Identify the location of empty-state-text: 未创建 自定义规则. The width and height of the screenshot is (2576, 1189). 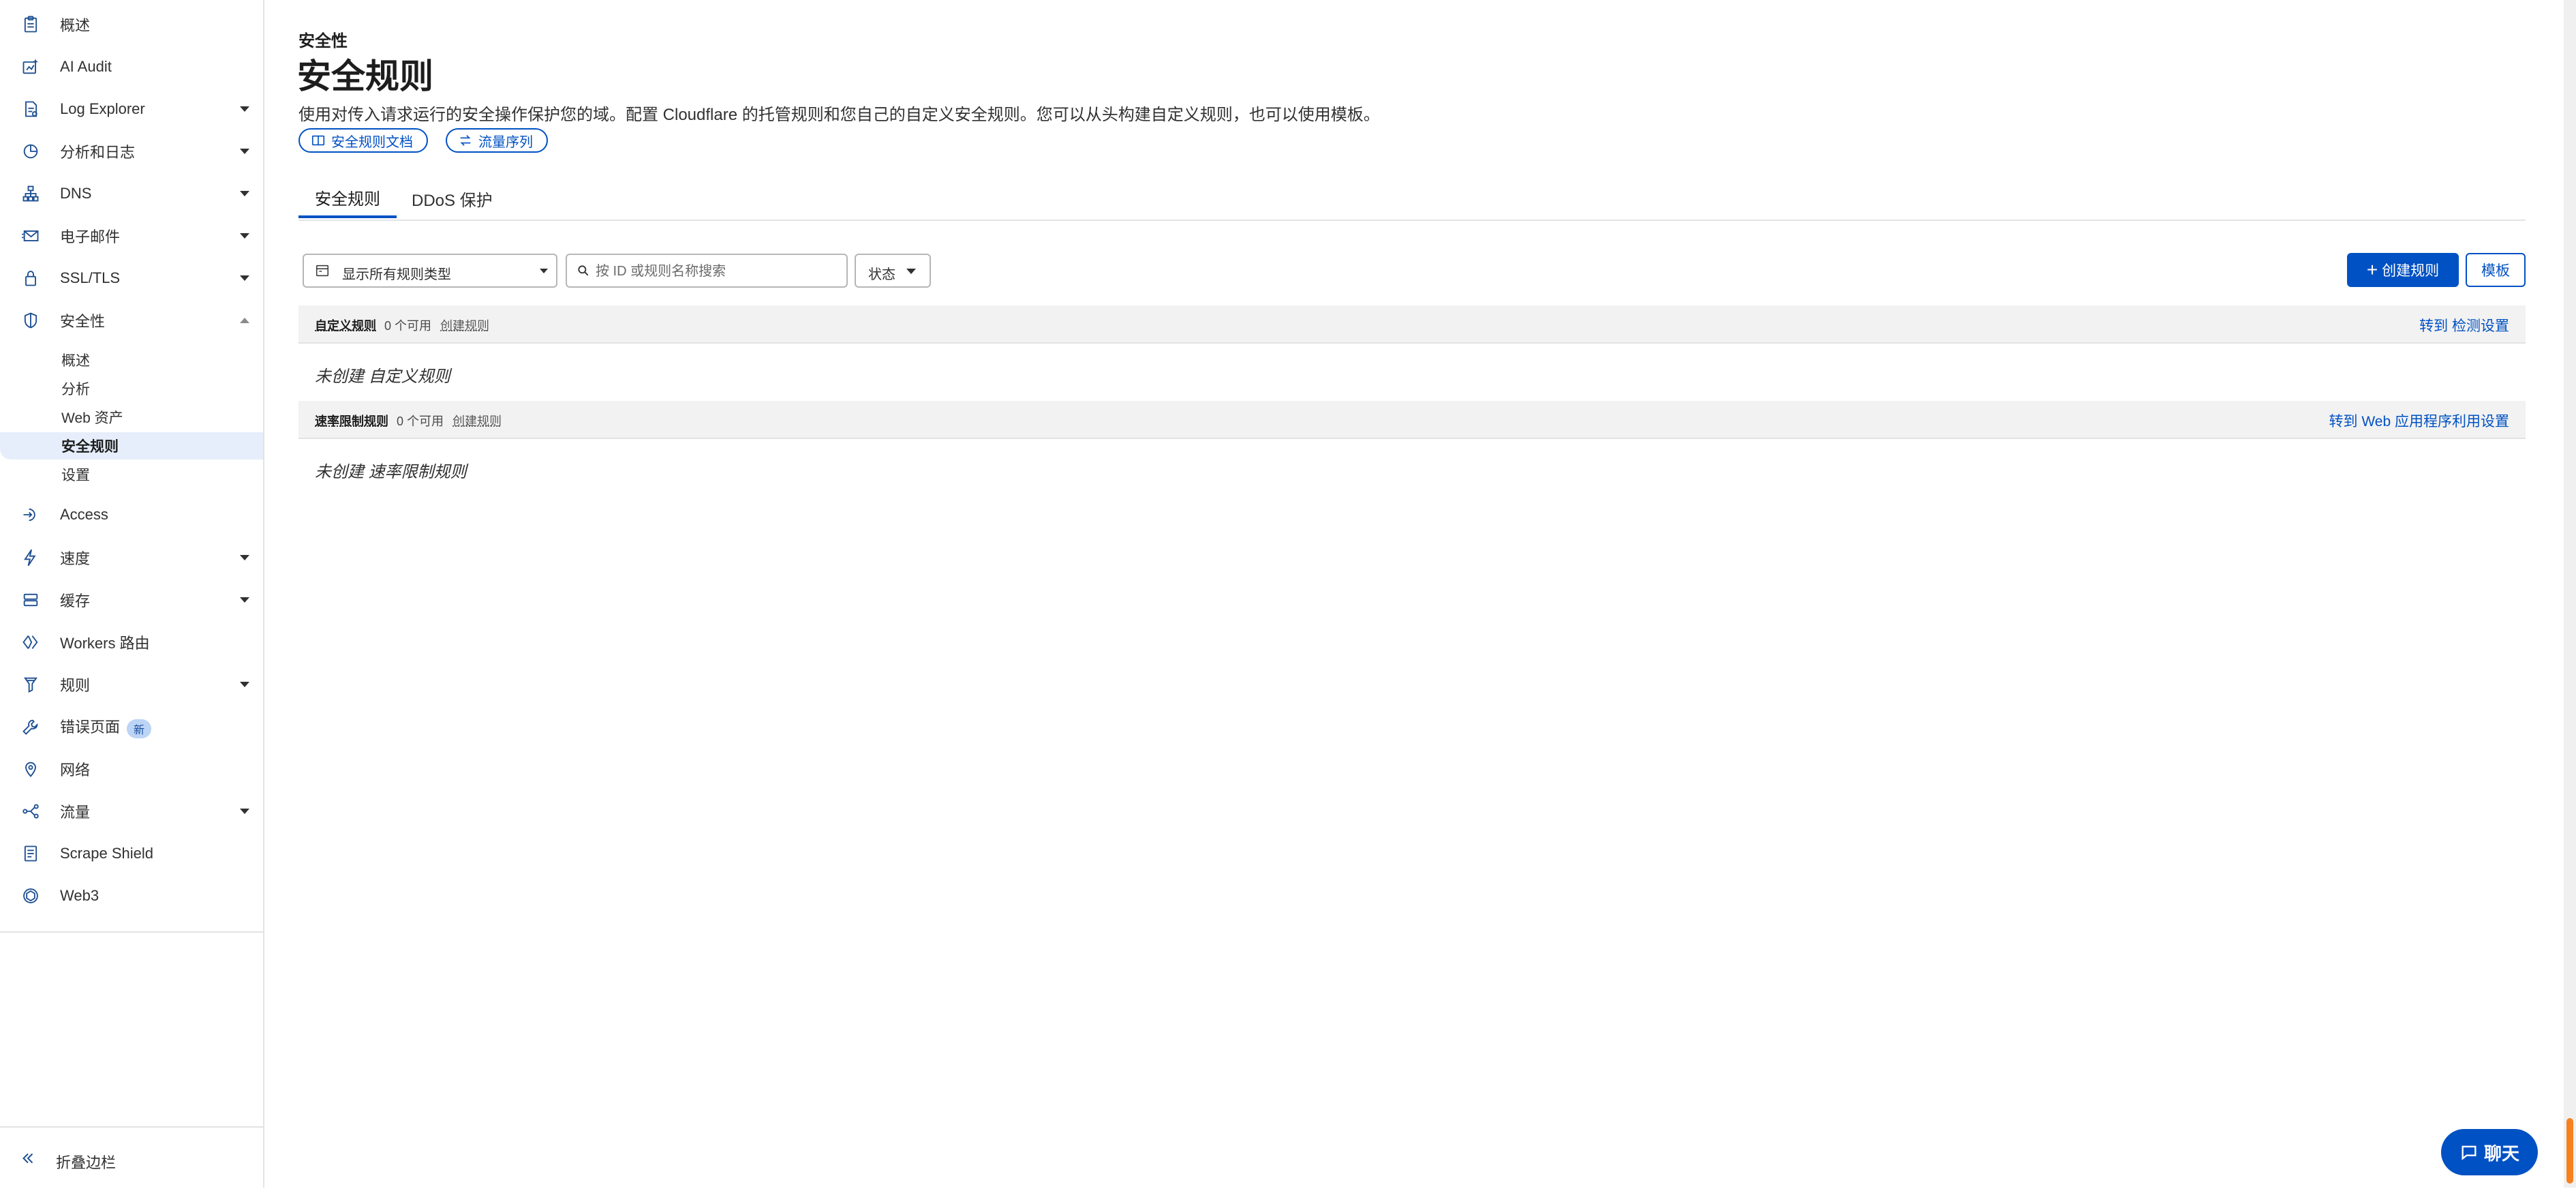
(382, 376).